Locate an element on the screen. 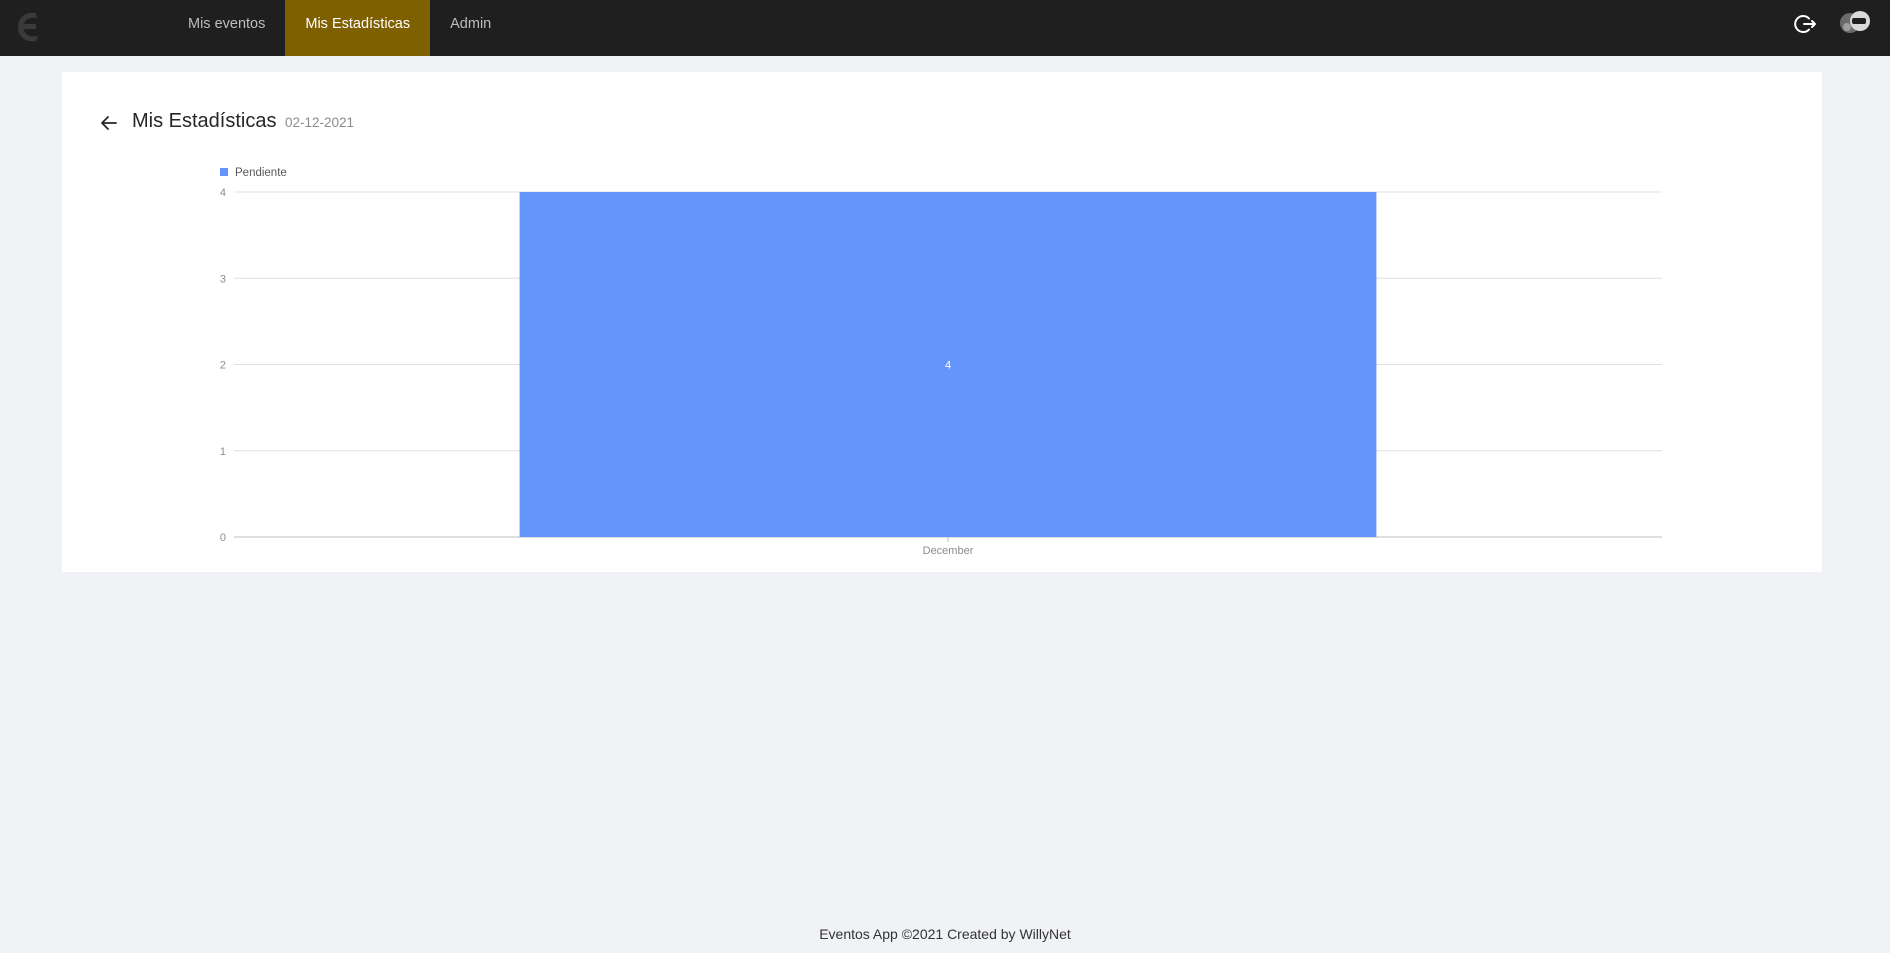 The image size is (1890, 953). main-nav: Mis eventos Mis Estadísticas Admin is located at coordinates (339, 28).